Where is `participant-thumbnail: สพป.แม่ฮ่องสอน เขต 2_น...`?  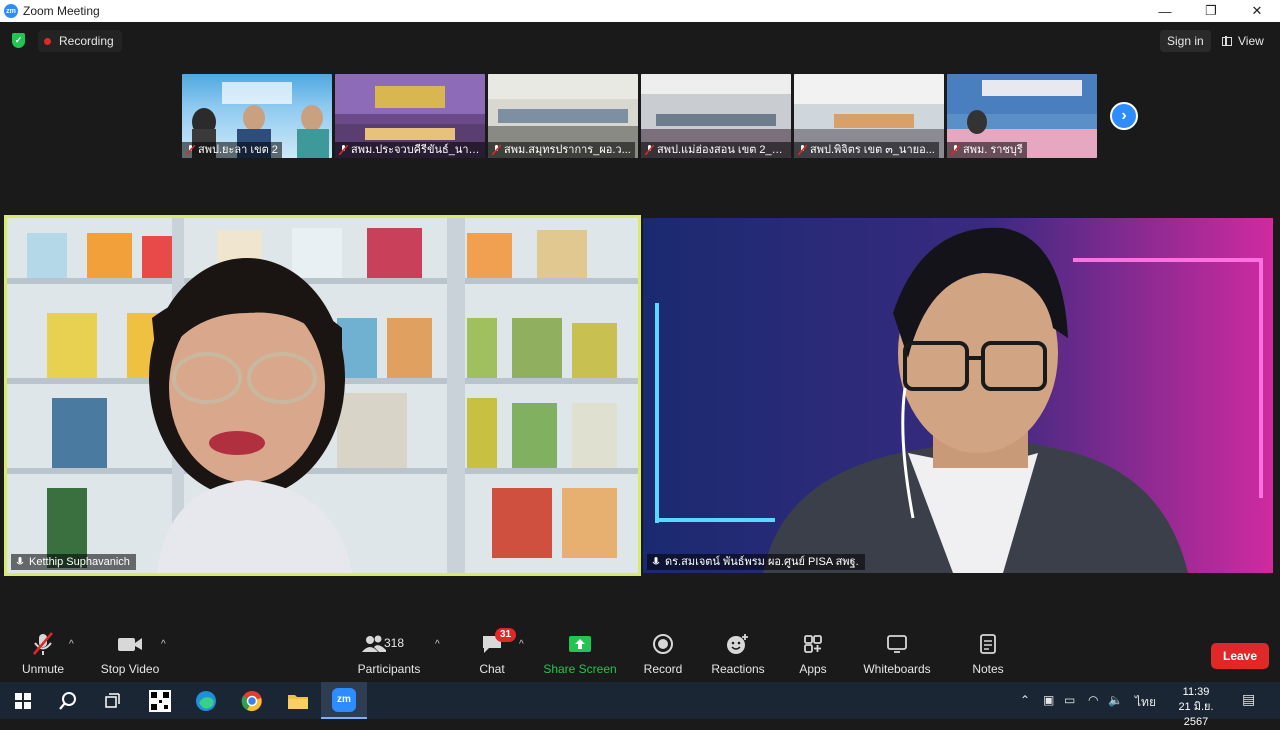 participant-thumbnail: สพป.แม่ฮ่องสอน เขต 2_น... is located at coordinates (716, 116).